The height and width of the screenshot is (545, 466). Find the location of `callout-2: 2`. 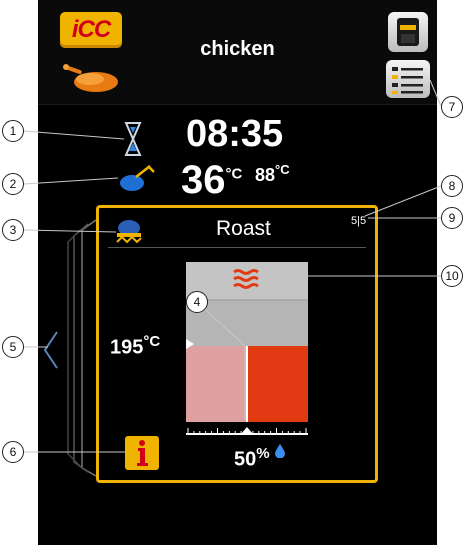

callout-2: 2 is located at coordinates (13, 184).